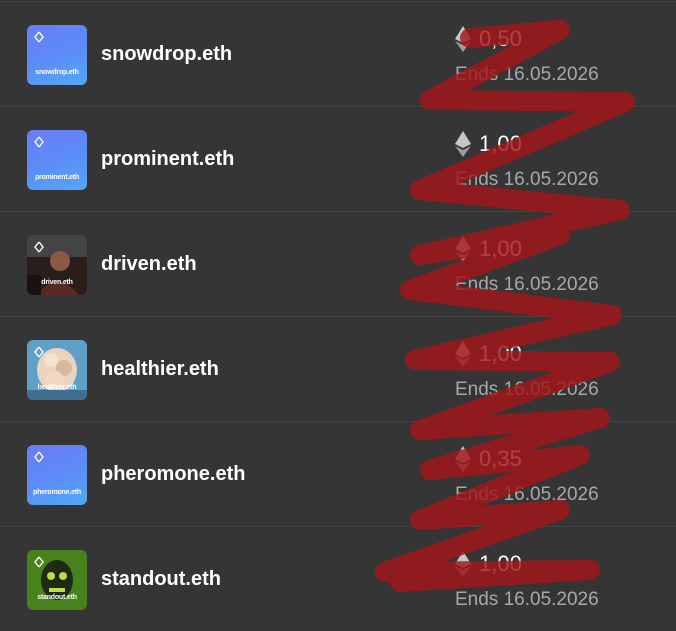 This screenshot has width=676, height=631. I want to click on domain-name: pheromone.eth, so click(173, 474).